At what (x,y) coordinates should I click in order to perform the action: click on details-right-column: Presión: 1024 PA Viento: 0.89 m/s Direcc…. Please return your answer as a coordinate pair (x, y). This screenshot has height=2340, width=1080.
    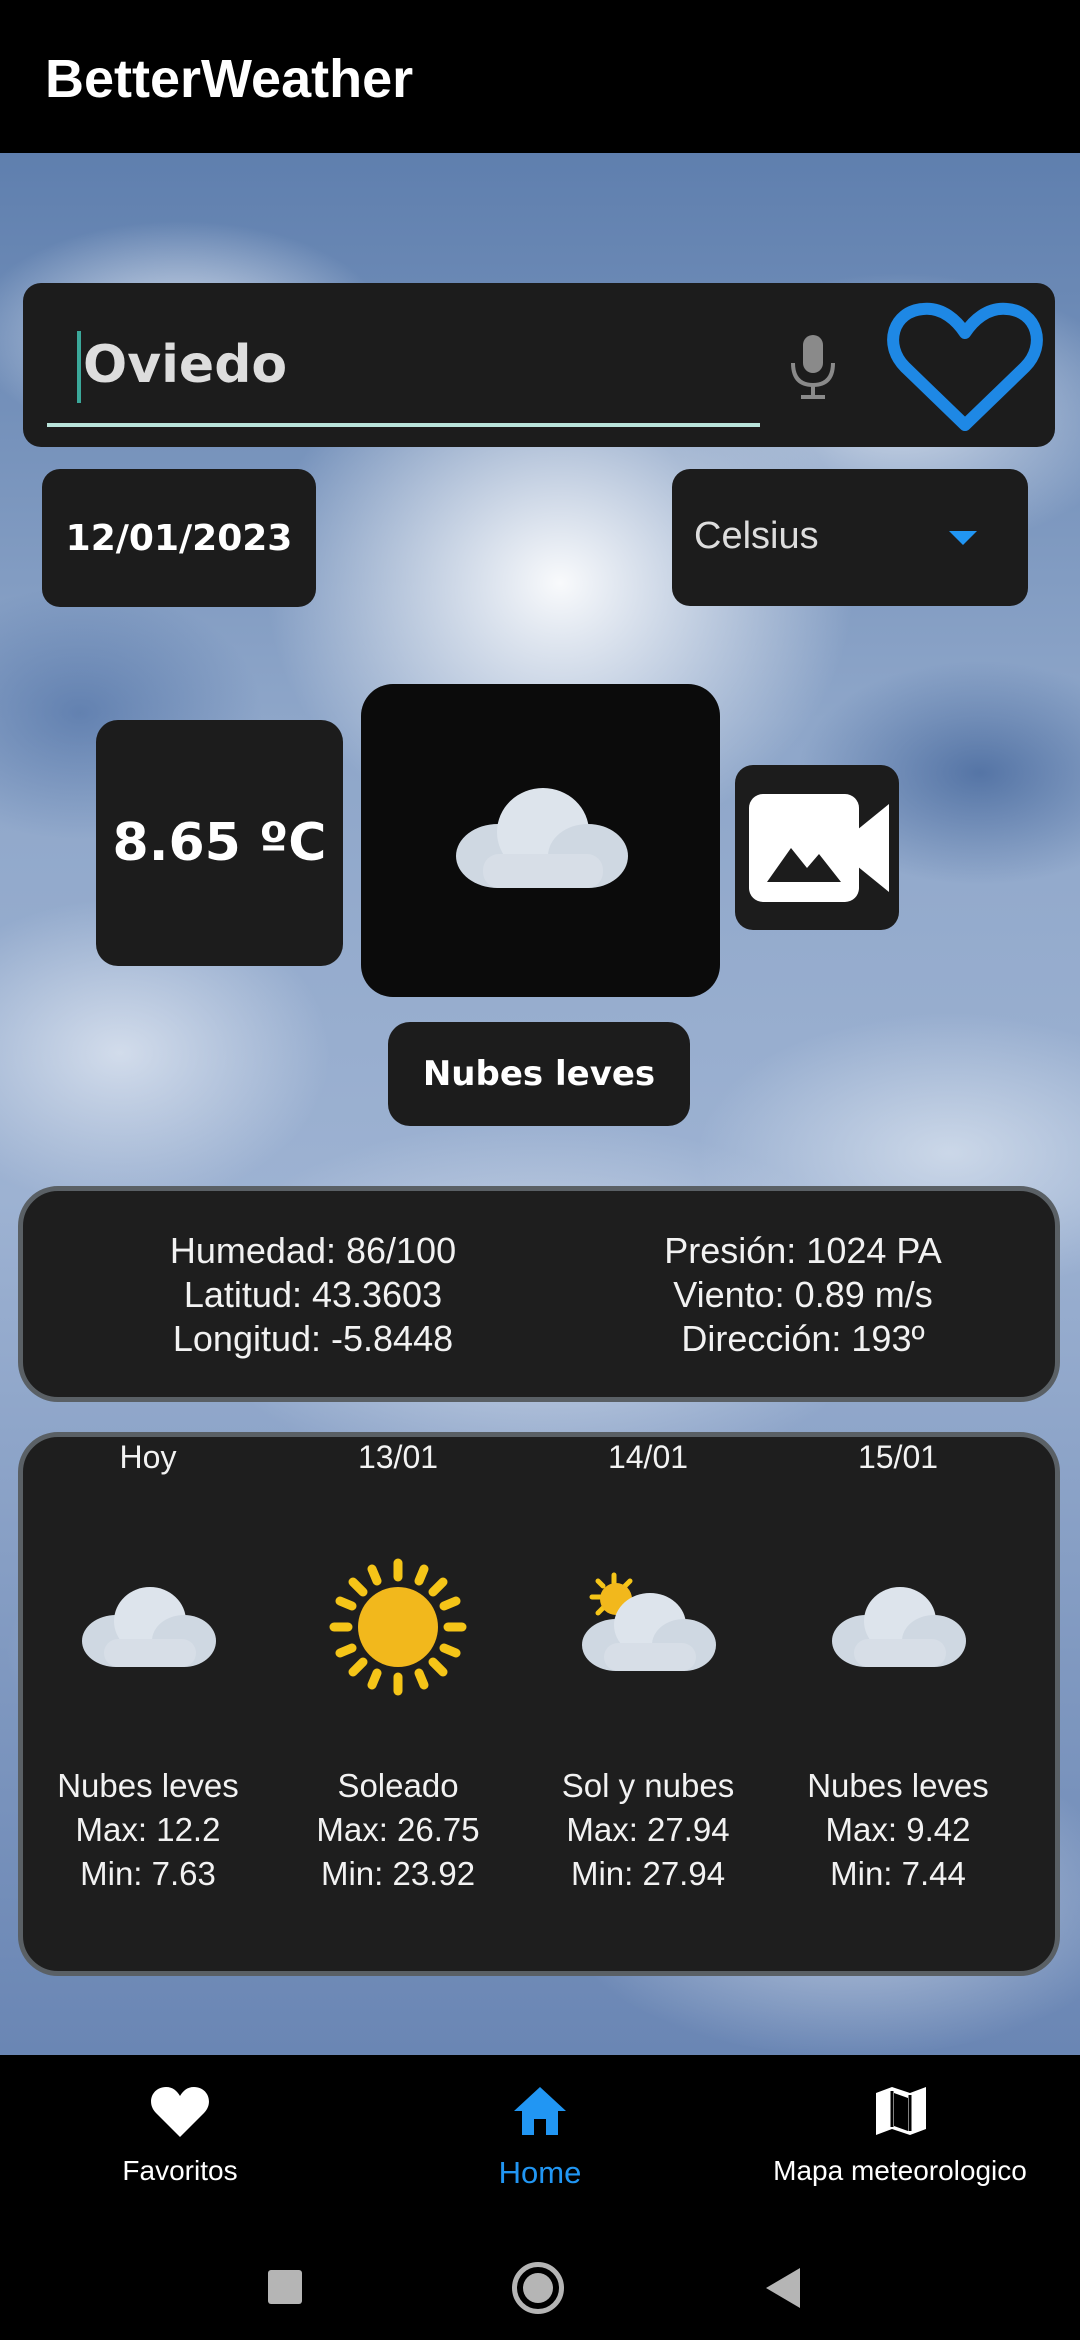
    Looking at the image, I should click on (803, 1295).